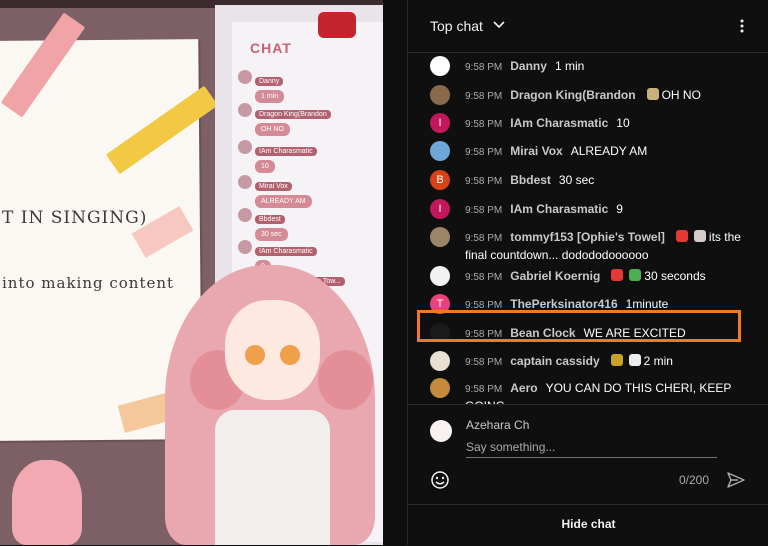 This screenshot has width=768, height=546. I want to click on overlay-chat-bubble: IAm Charasmatic 10, so click(277, 156).